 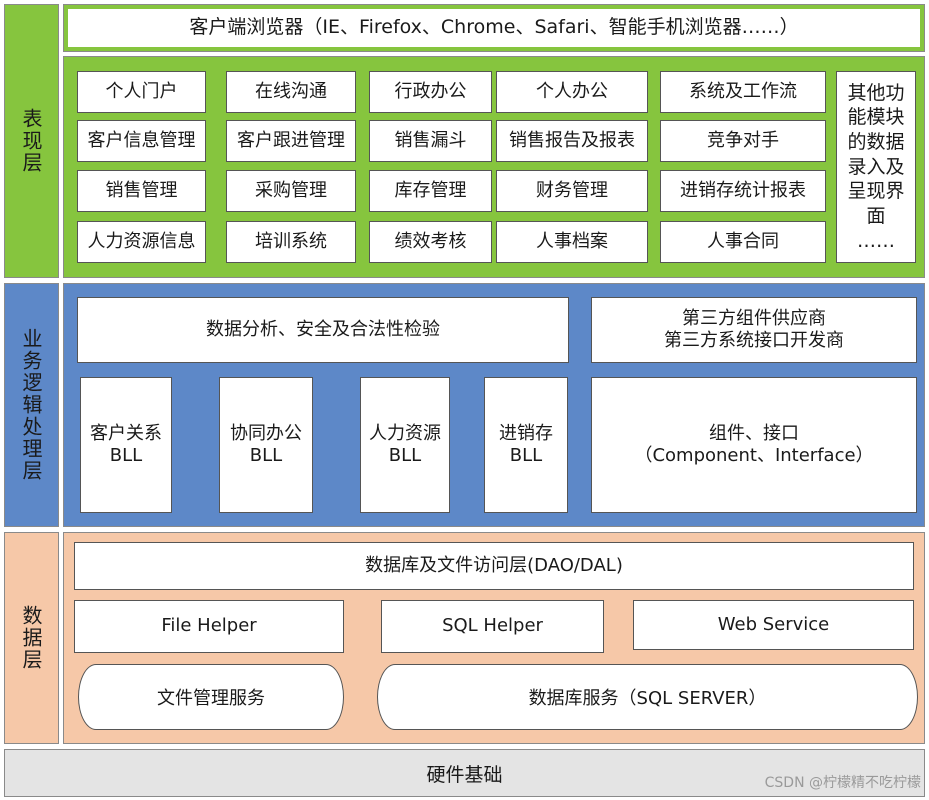 I want to click on module-personal-office: 个人办公, so click(x=572, y=92).